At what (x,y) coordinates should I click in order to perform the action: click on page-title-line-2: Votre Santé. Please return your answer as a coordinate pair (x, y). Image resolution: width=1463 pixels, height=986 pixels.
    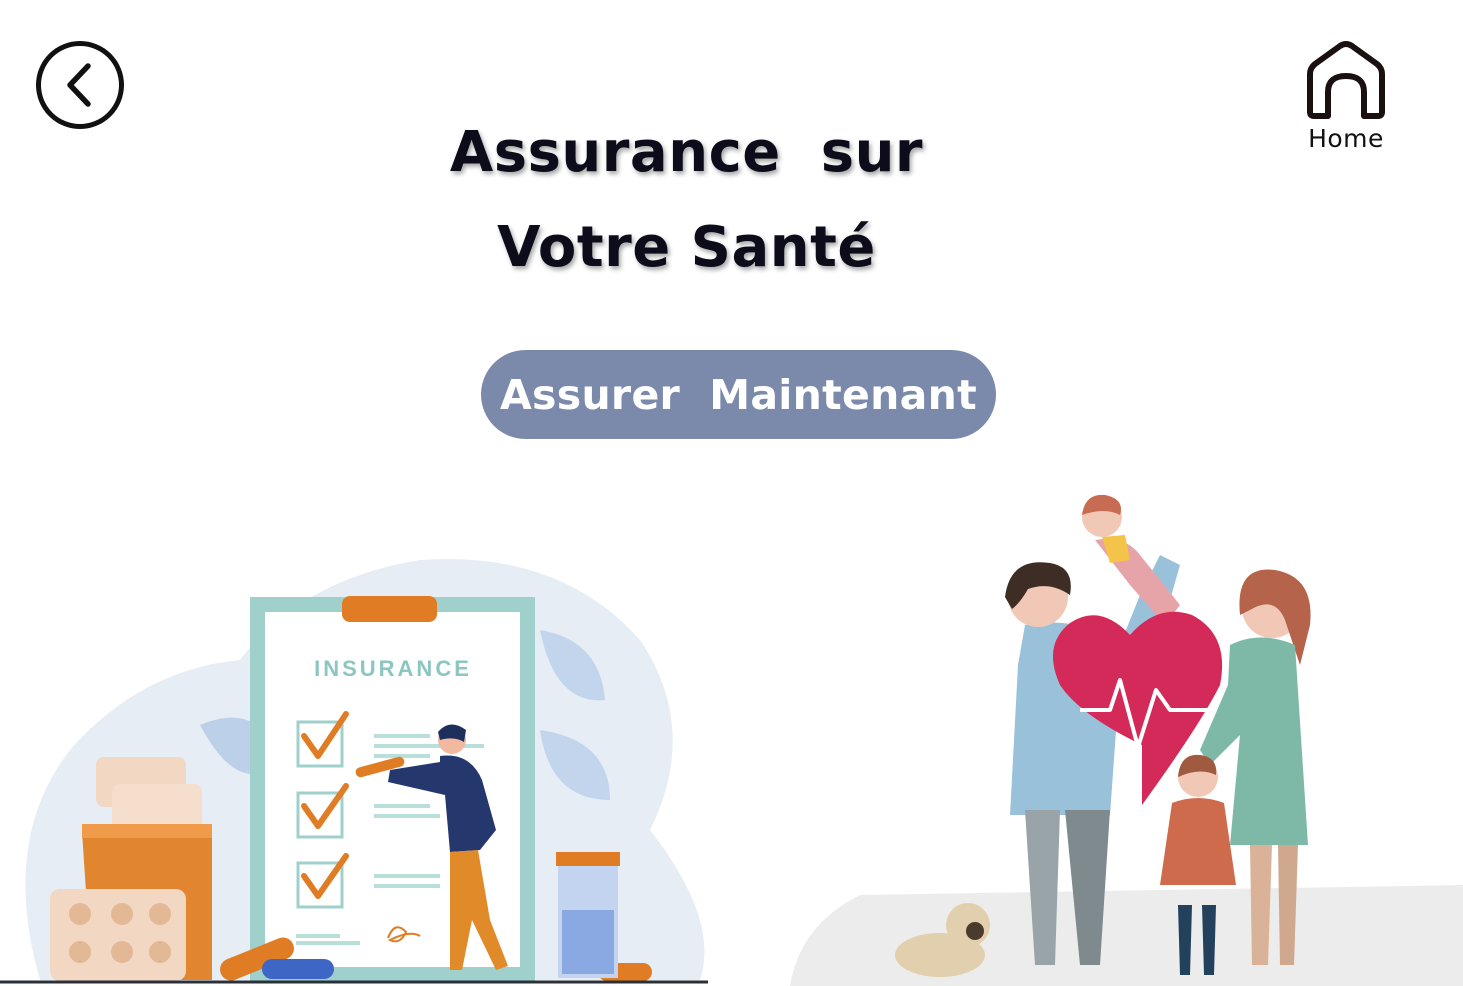
    Looking at the image, I should click on (686, 247).